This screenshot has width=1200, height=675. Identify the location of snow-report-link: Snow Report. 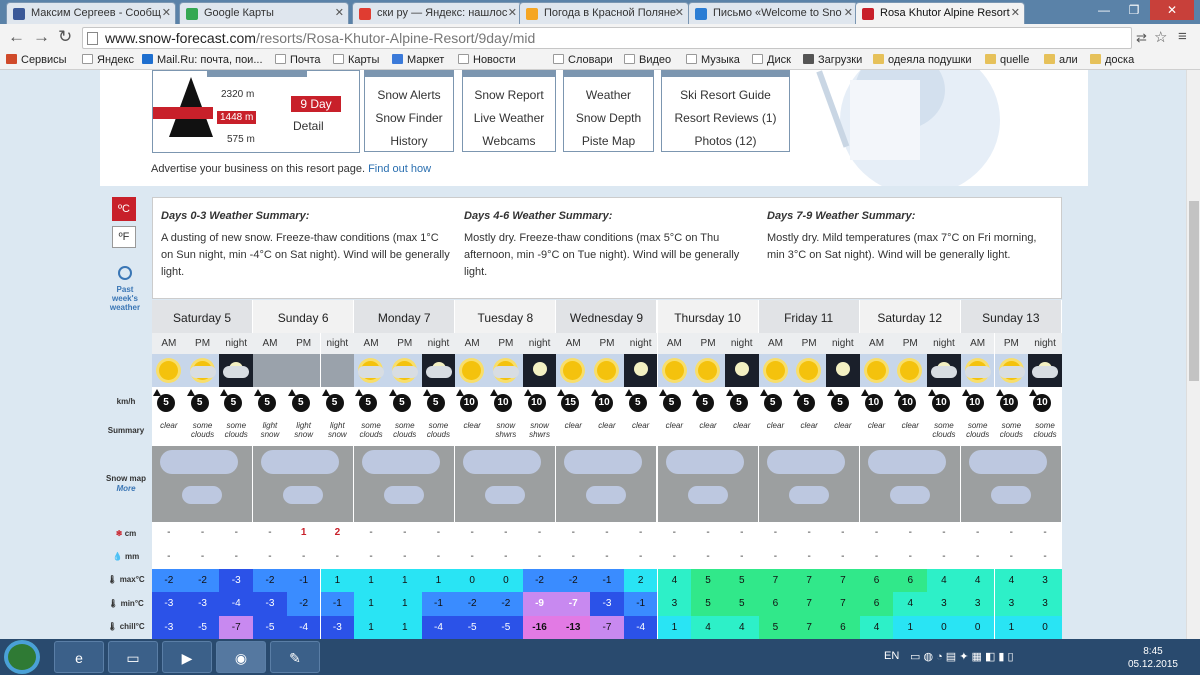
(509, 95).